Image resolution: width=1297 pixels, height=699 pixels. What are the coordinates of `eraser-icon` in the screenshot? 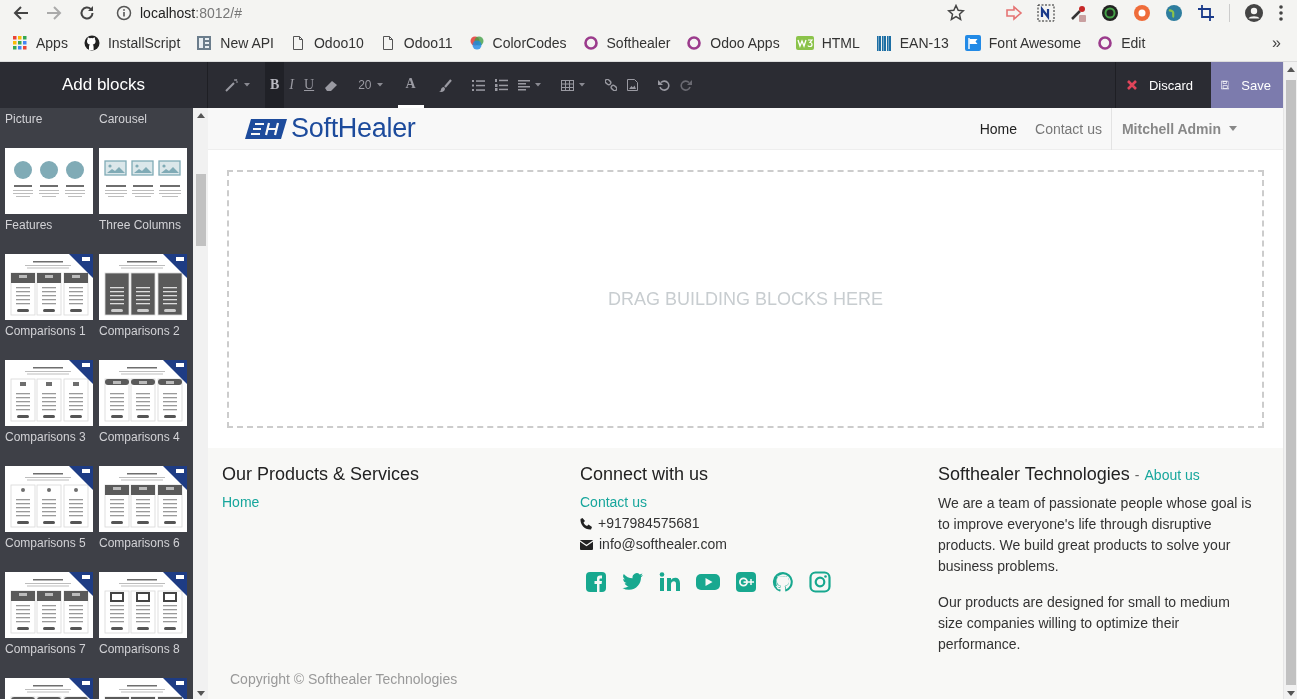 It's located at (331, 85).